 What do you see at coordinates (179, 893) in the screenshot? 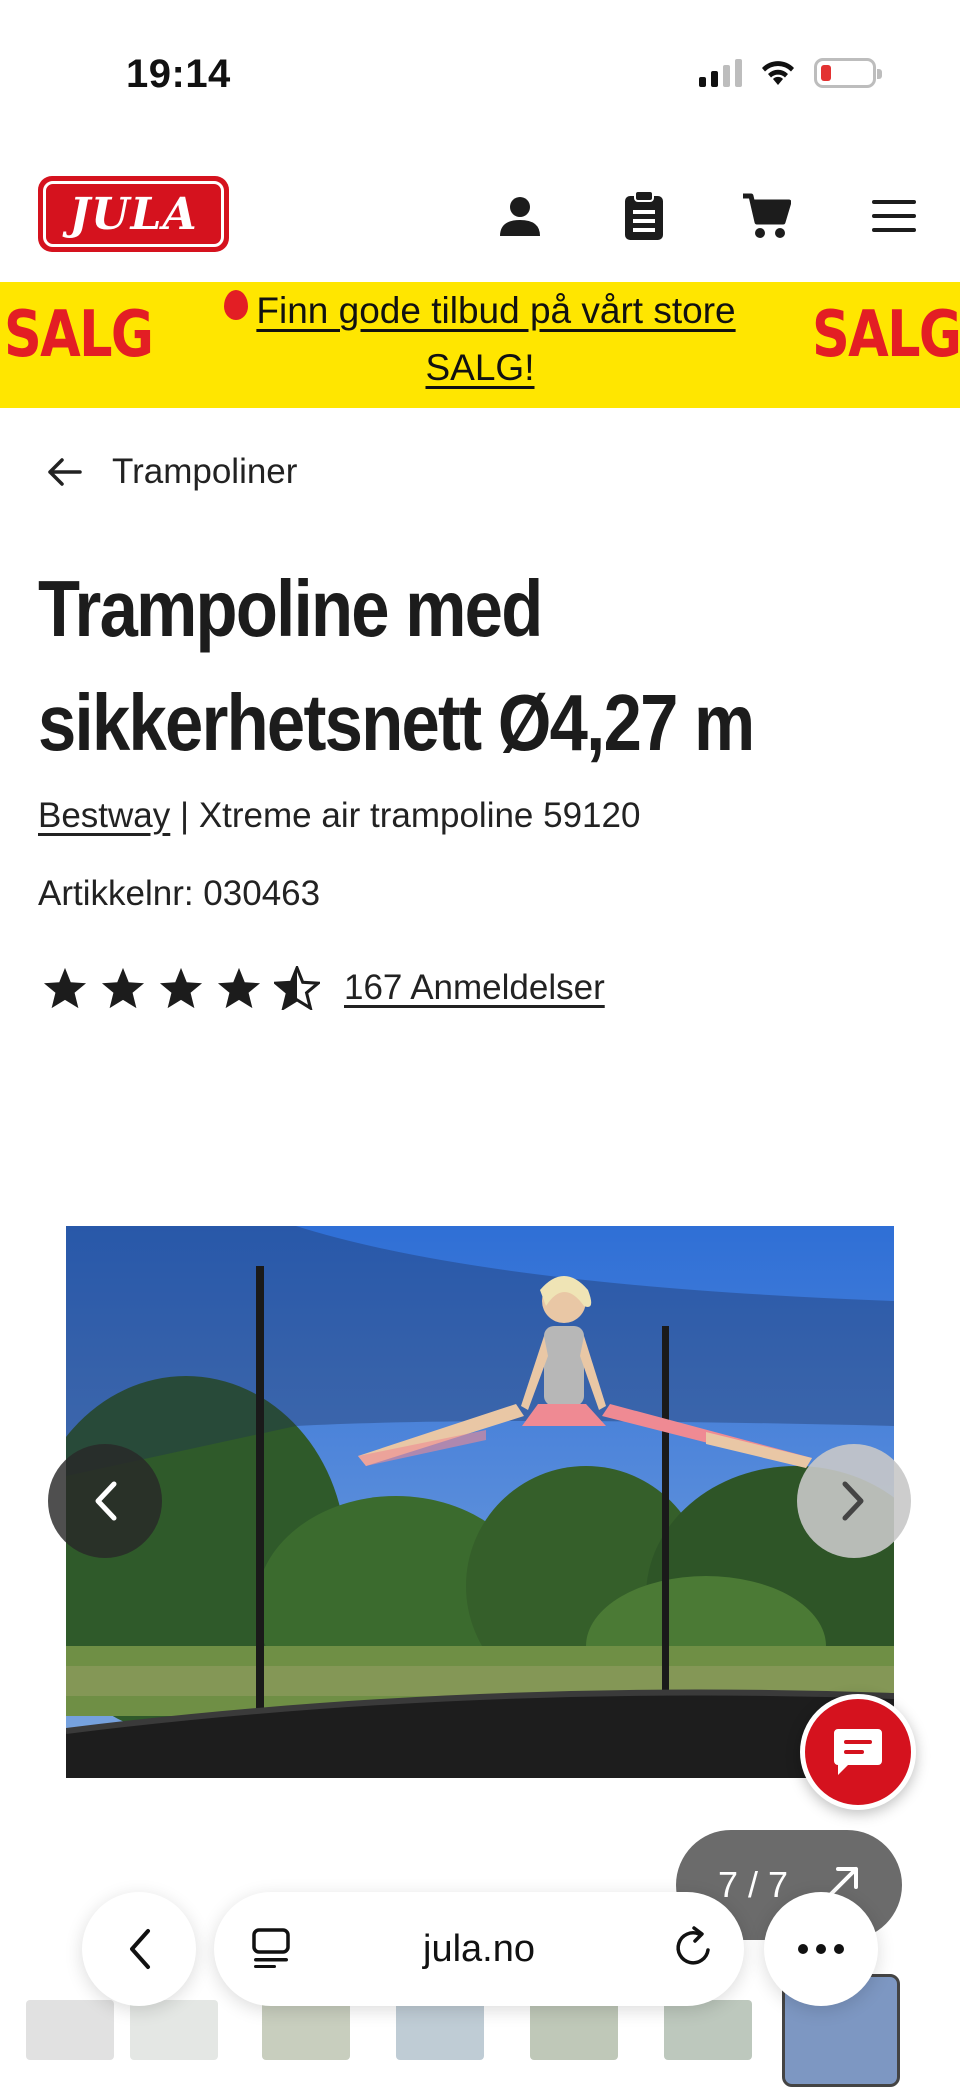
I see `article-number: Artikkelnr: 030463` at bounding box center [179, 893].